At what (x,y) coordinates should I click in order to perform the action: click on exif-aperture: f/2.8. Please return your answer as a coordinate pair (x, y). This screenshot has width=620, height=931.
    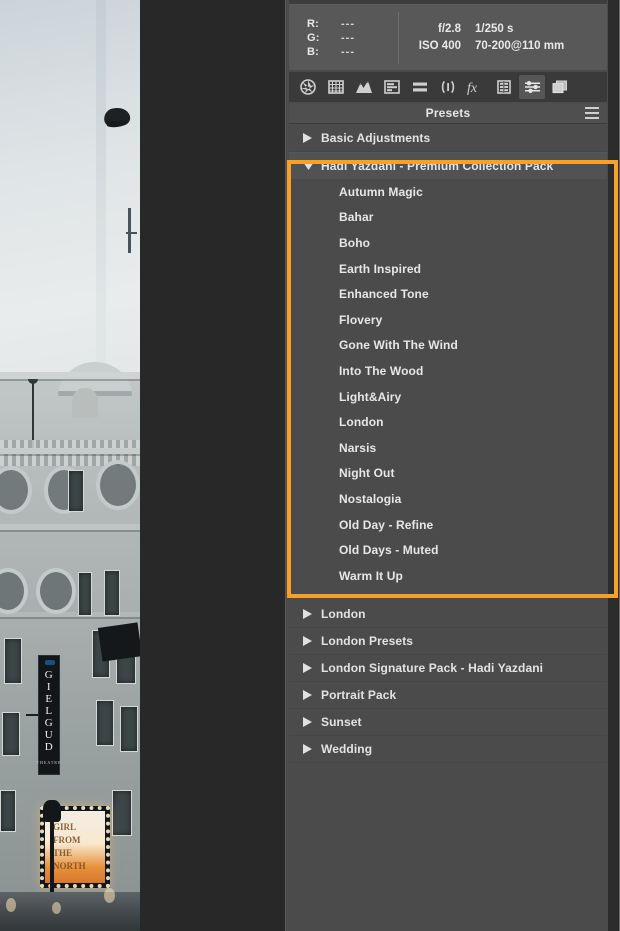
    Looking at the image, I should click on (449, 29).